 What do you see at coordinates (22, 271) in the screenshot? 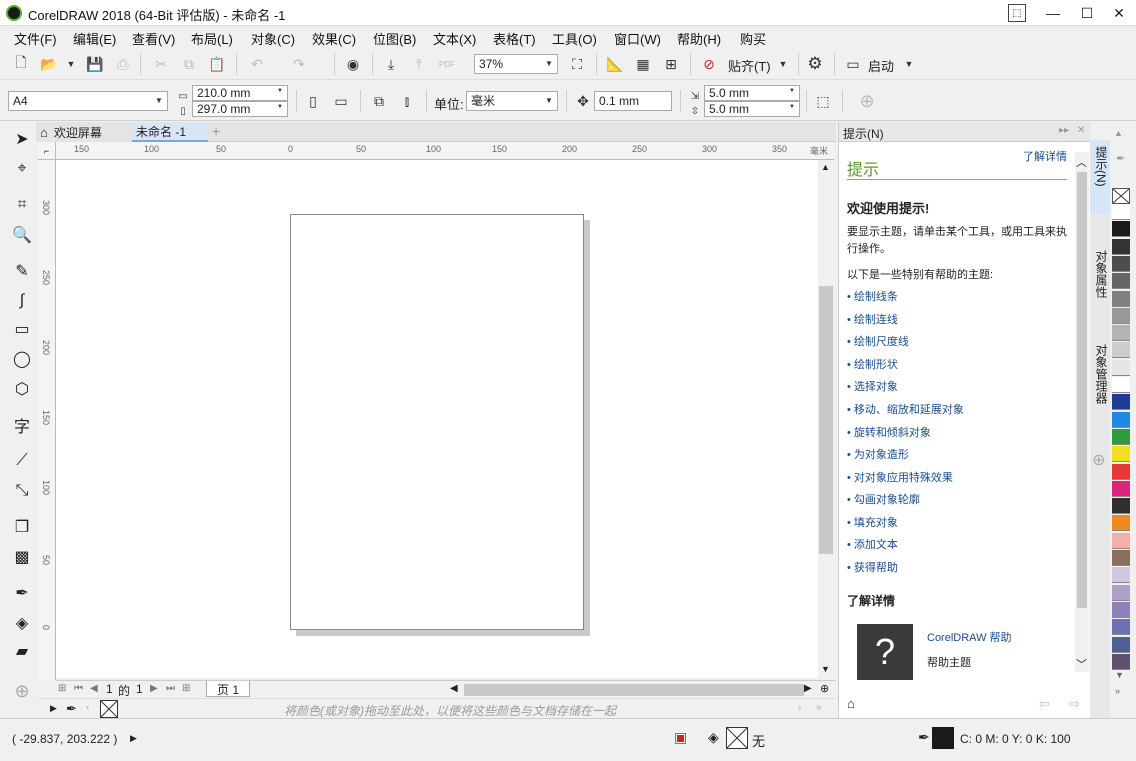
I see `freehand-tool-icon: ✎` at bounding box center [22, 271].